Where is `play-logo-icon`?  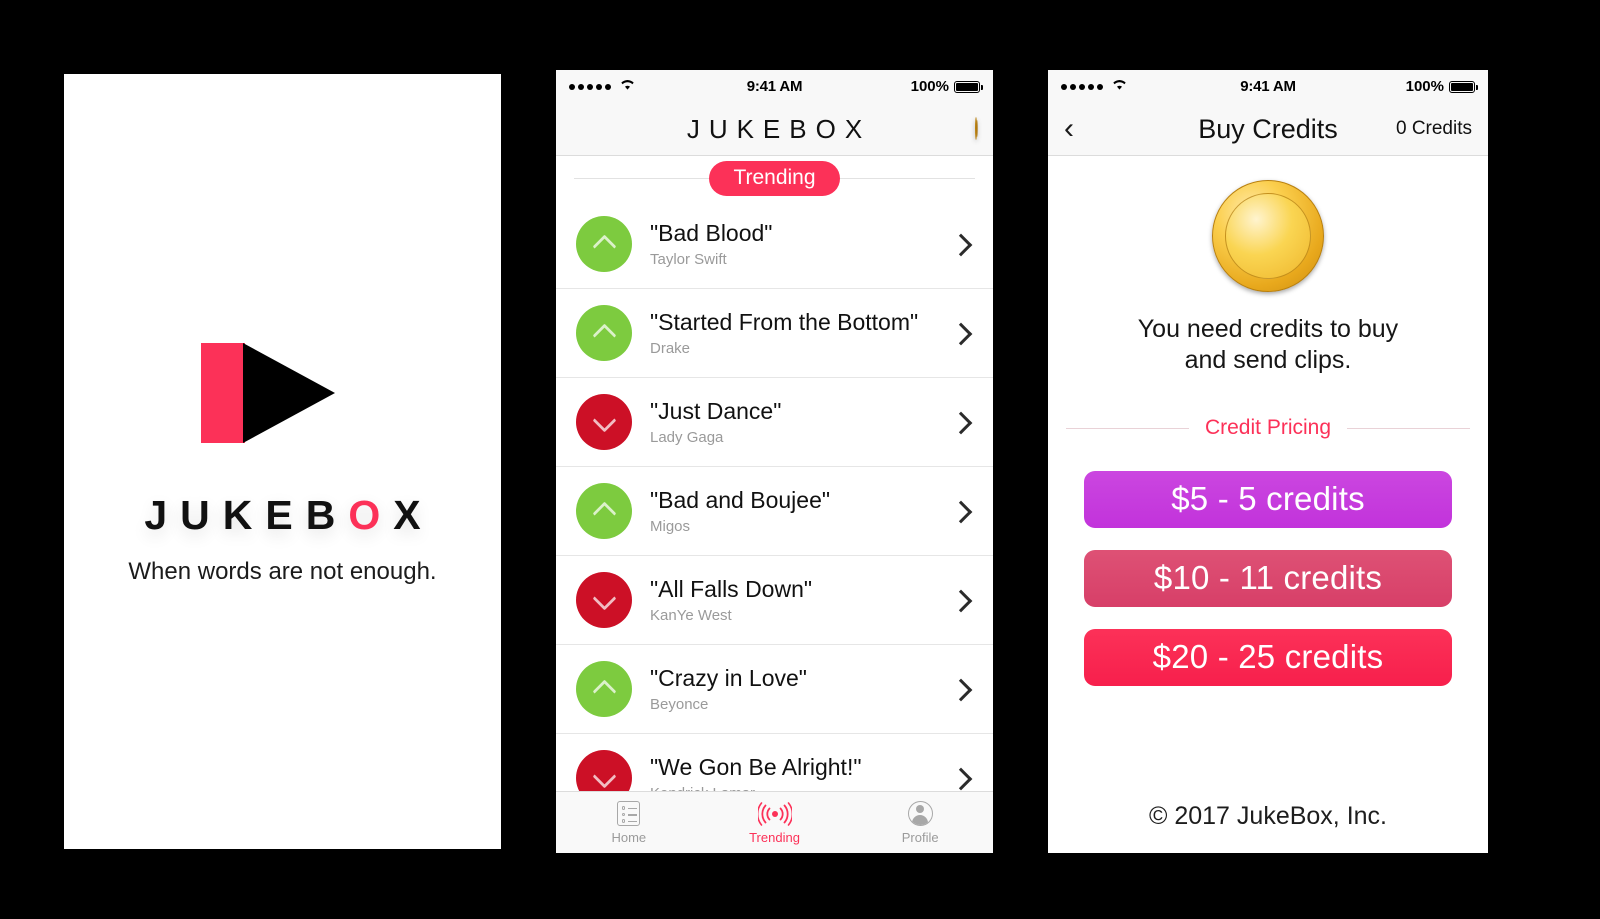
play-logo-icon is located at coordinates (283, 392).